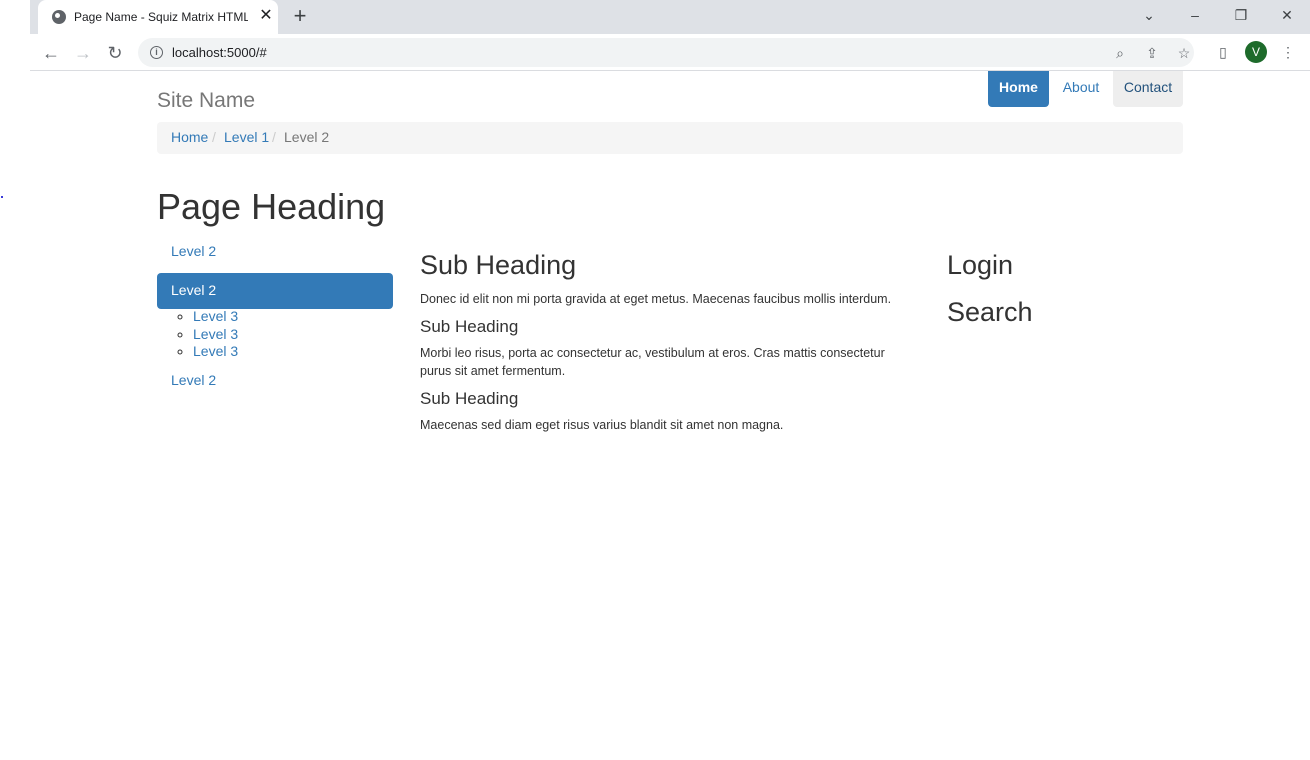 The width and height of the screenshot is (1310, 760). Describe the element at coordinates (59, 17) in the screenshot. I see `globe-icon` at that location.